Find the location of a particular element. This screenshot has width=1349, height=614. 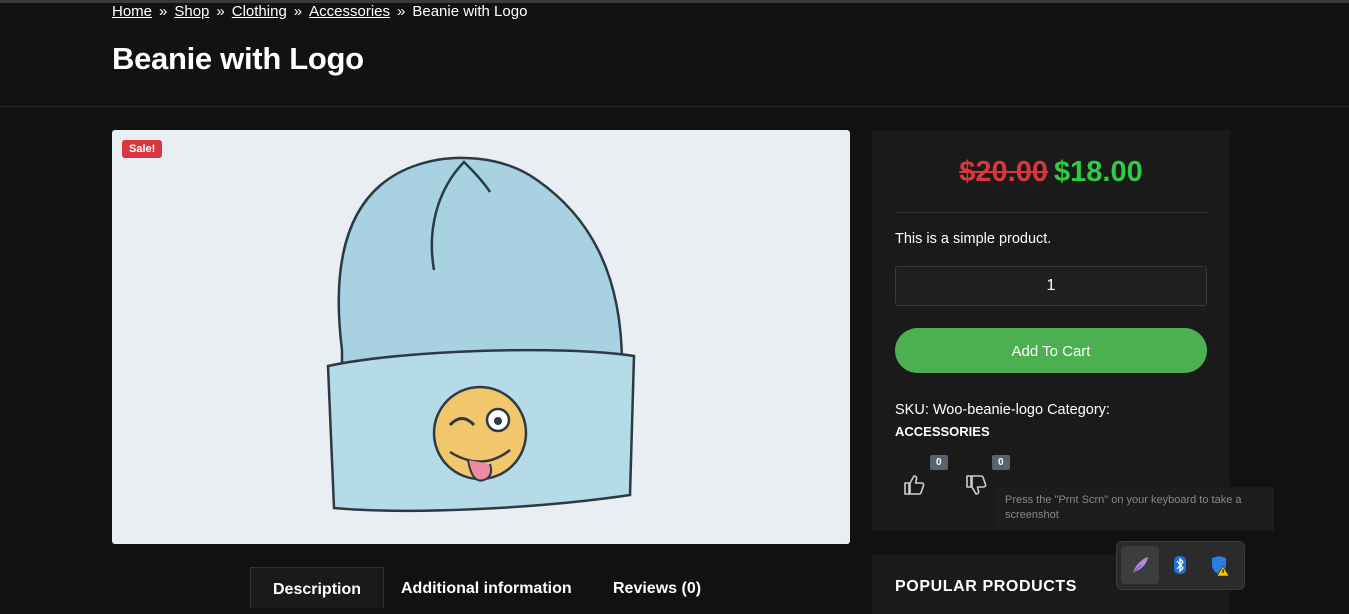

tab-reviews: Reviews (0) is located at coordinates (657, 587).